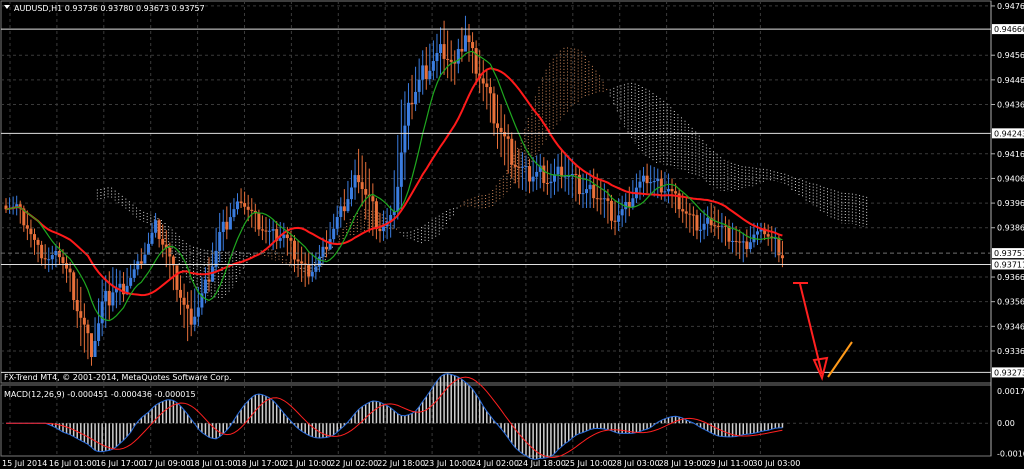 This screenshot has height=469, width=1024. Describe the element at coordinates (1009, 372) in the screenshot. I see `price-level-label: 0.93273` at that location.